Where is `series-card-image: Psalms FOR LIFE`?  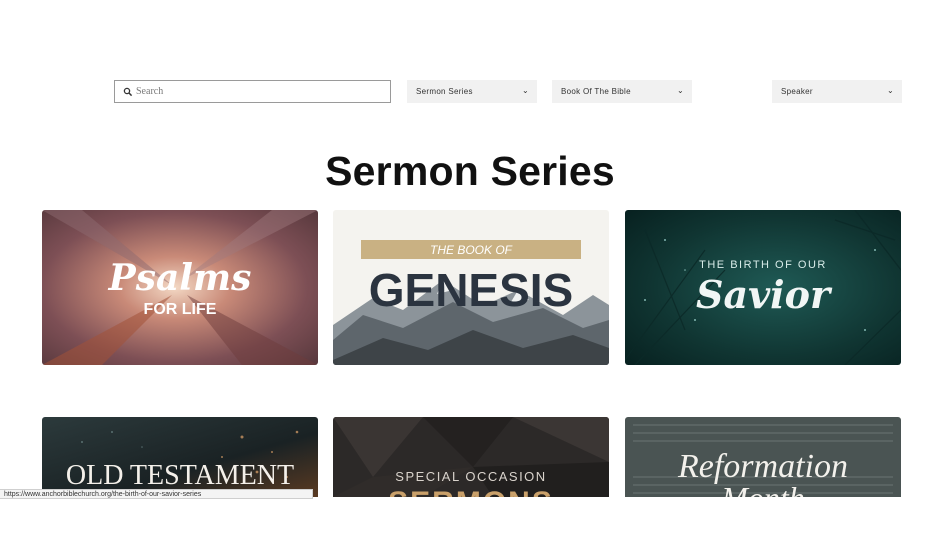
series-card-image: Psalms FOR LIFE is located at coordinates (180, 287).